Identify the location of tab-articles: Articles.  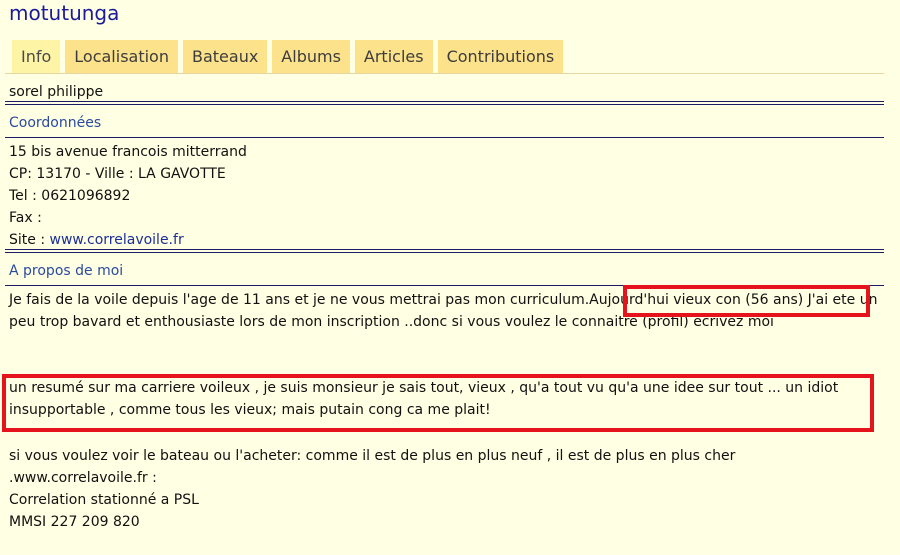
(393, 56).